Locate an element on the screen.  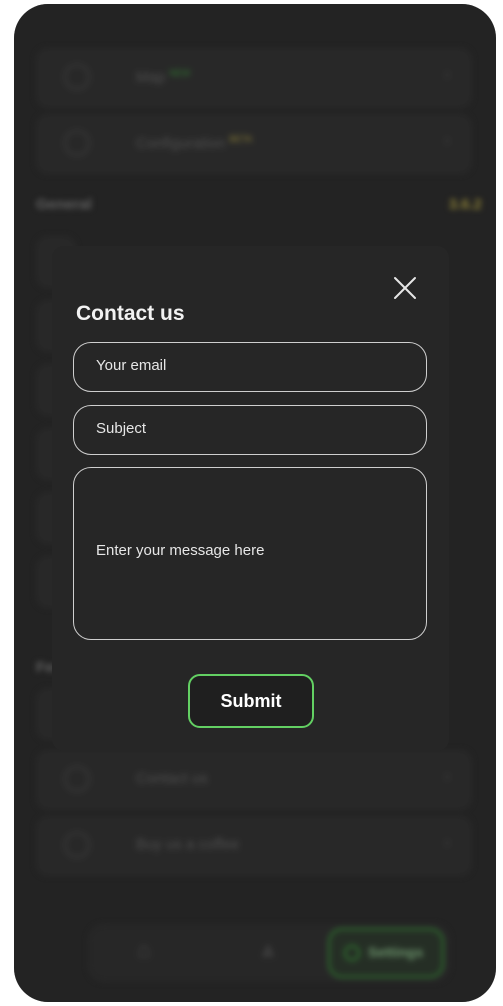
subject-field: Subject is located at coordinates (250, 430).